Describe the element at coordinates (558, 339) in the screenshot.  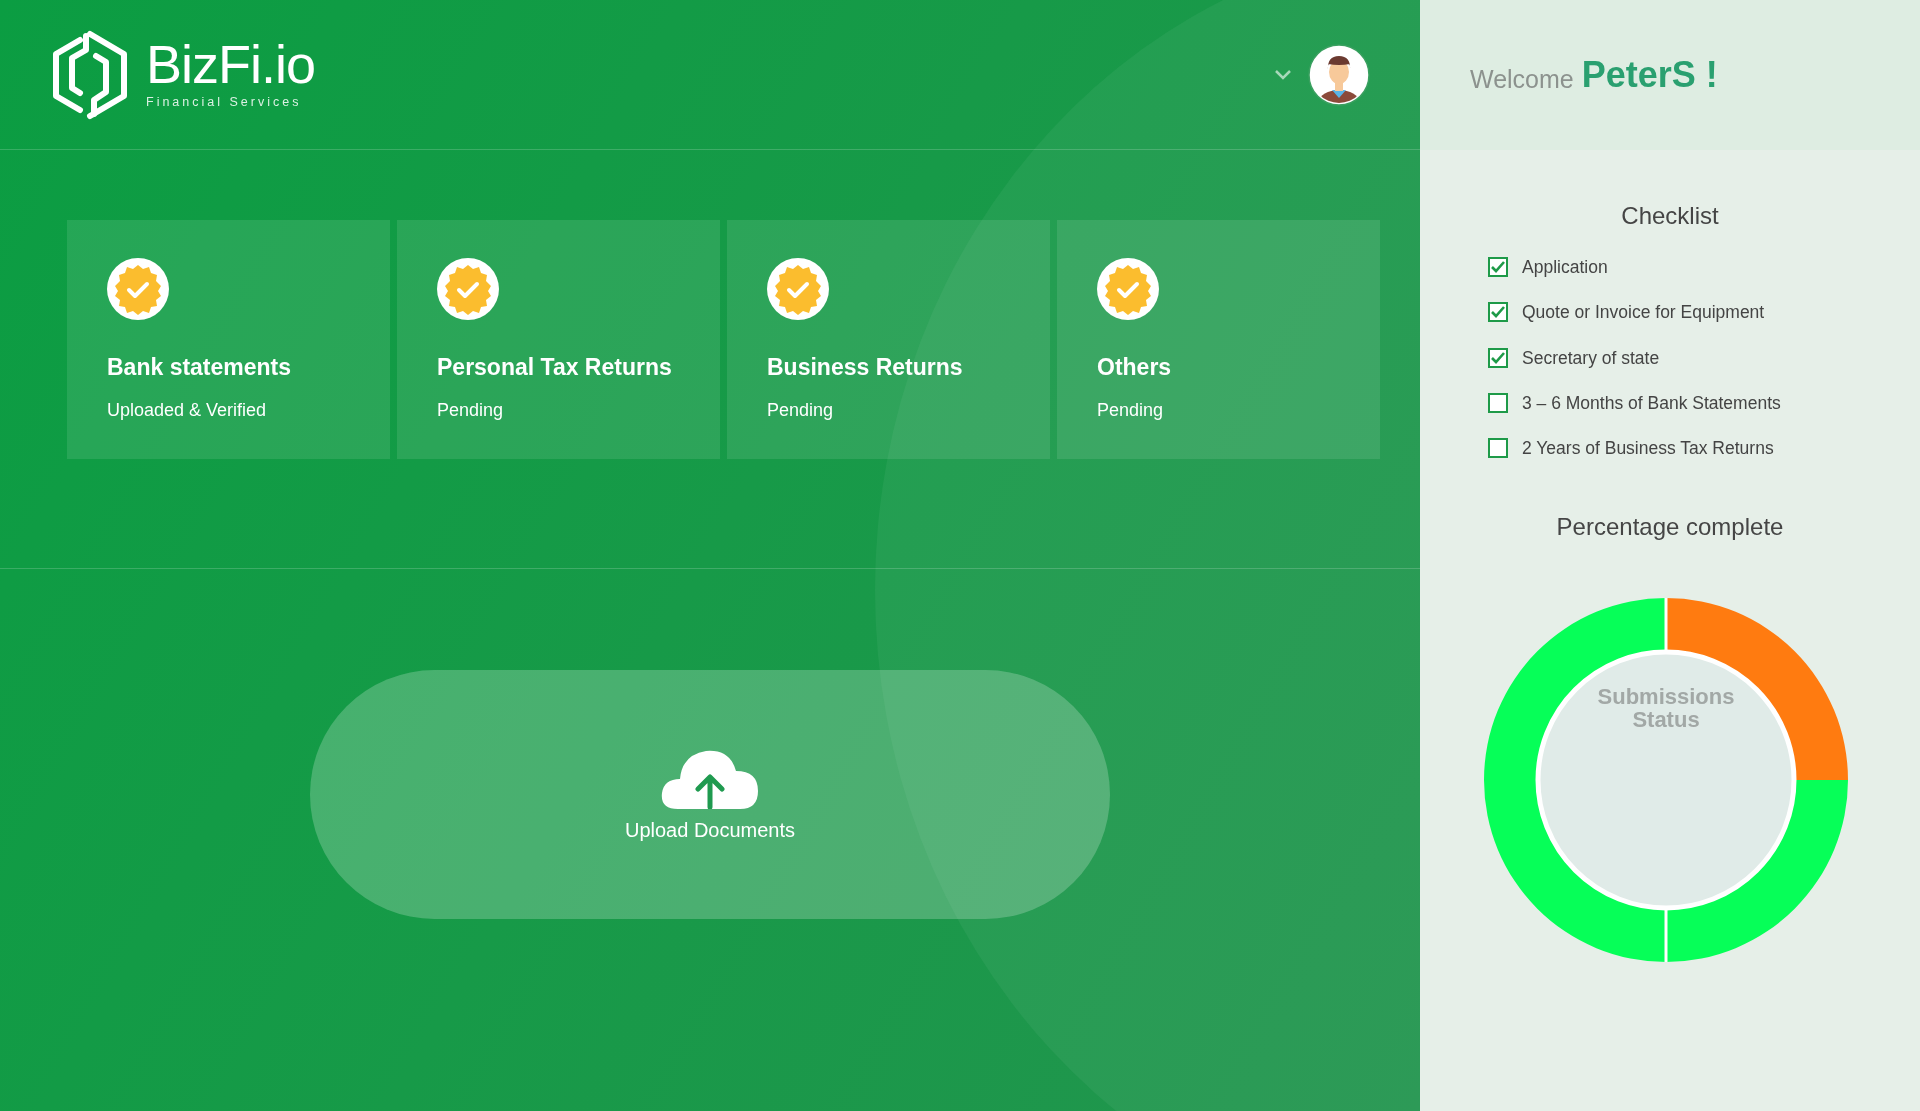
I see `document-card: Personal Tax Returns Pending` at that location.